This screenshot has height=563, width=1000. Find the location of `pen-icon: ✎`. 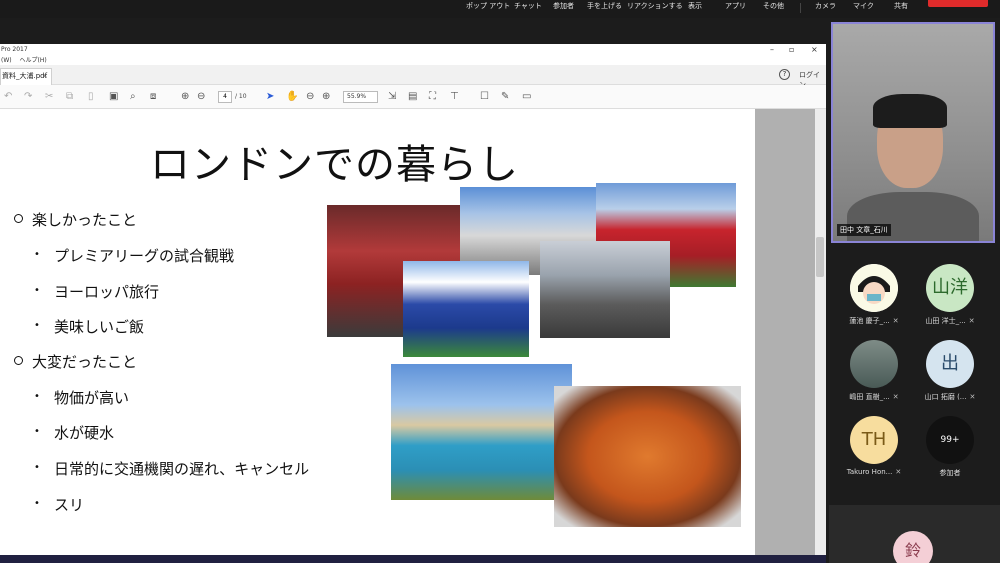

pen-icon: ✎ is located at coordinates (505, 97).